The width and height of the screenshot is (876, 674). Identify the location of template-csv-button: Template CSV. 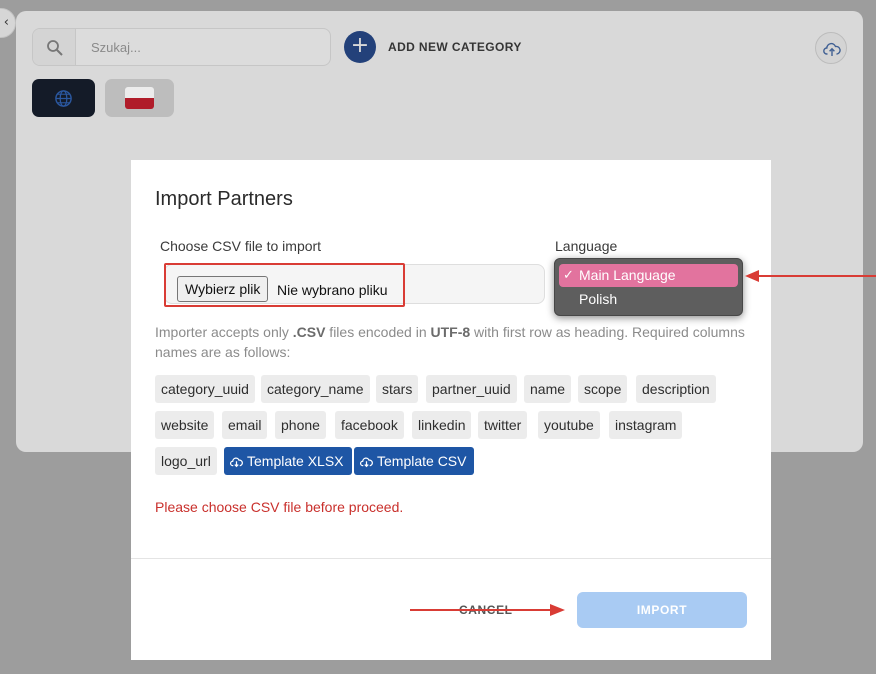
(414, 461).